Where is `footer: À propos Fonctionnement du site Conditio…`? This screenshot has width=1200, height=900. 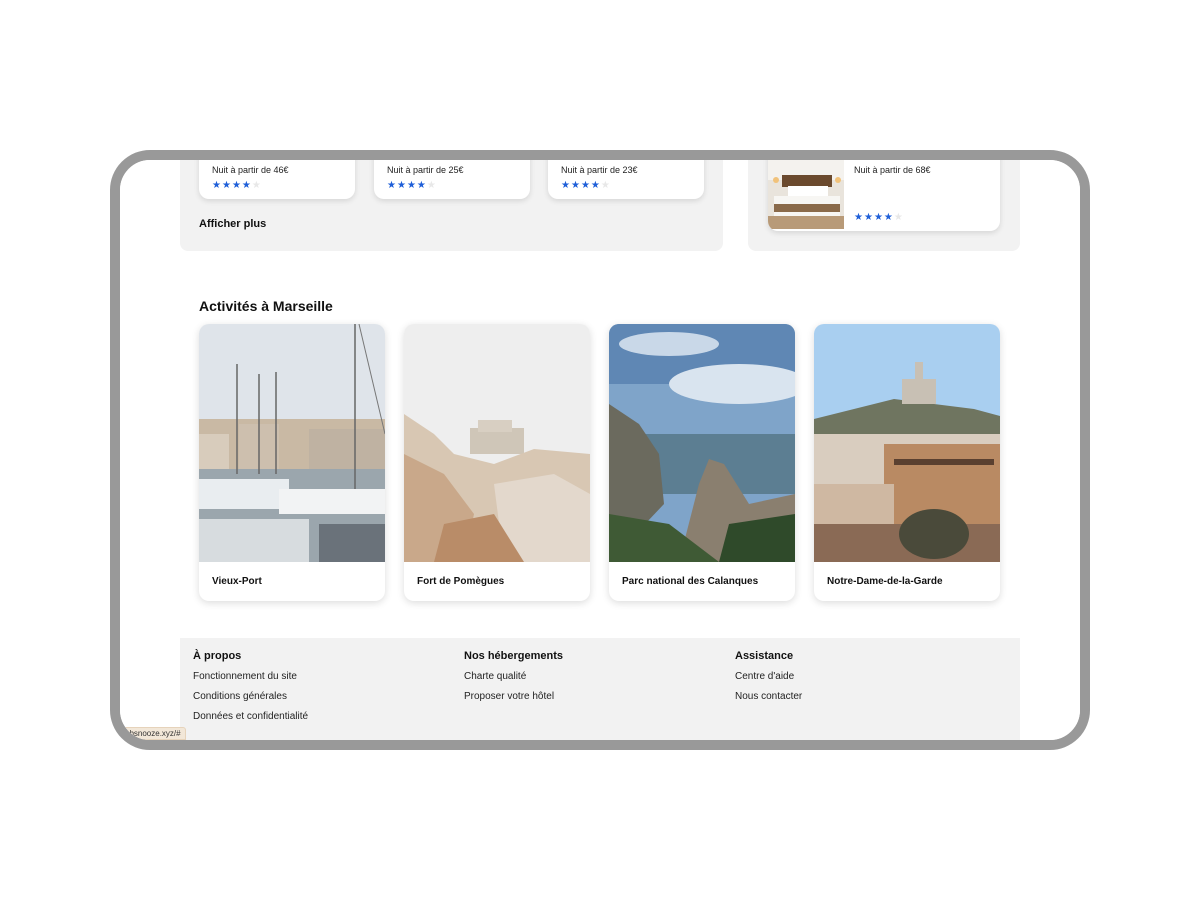
footer: À propos Fonctionnement du site Conditio… is located at coordinates (600, 689).